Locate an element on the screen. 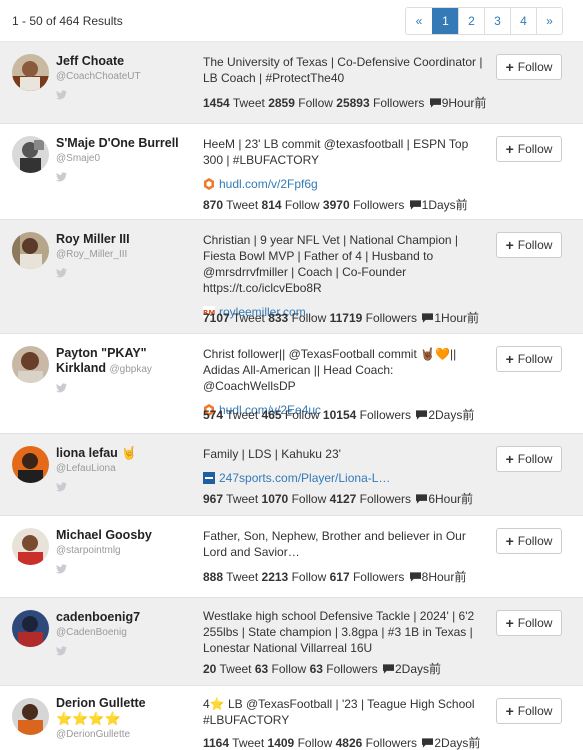  user-stats: 20 Tweet 63 Follow 63 Followers 2Days前 is located at coordinates (322, 668).